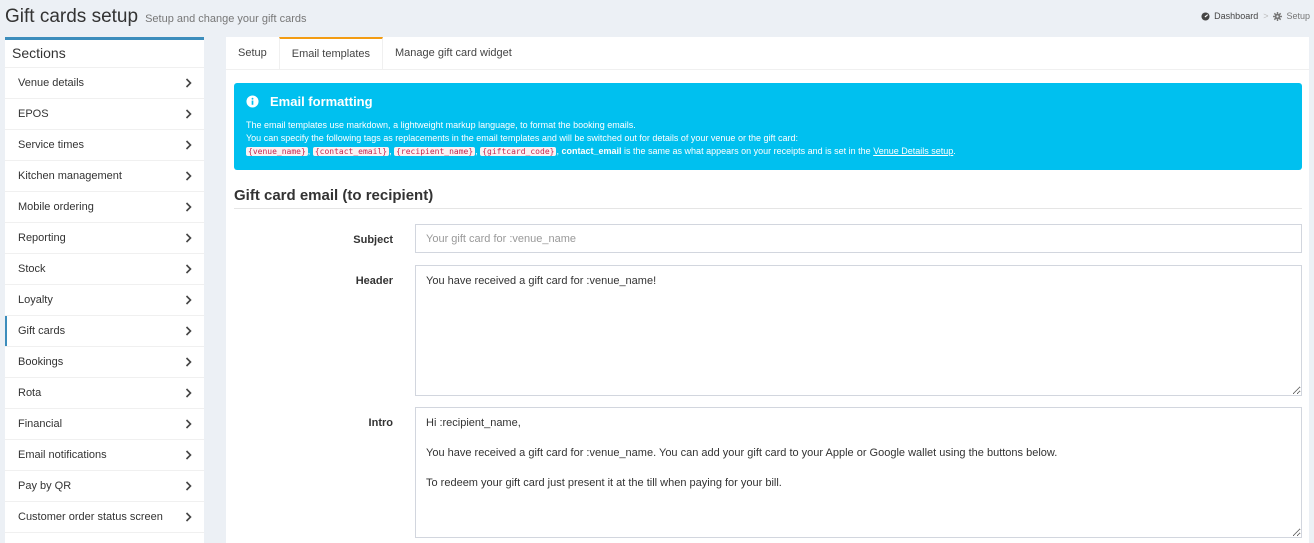 The image size is (1314, 543). What do you see at coordinates (374, 281) in the screenshot?
I see `header-label: Header` at bounding box center [374, 281].